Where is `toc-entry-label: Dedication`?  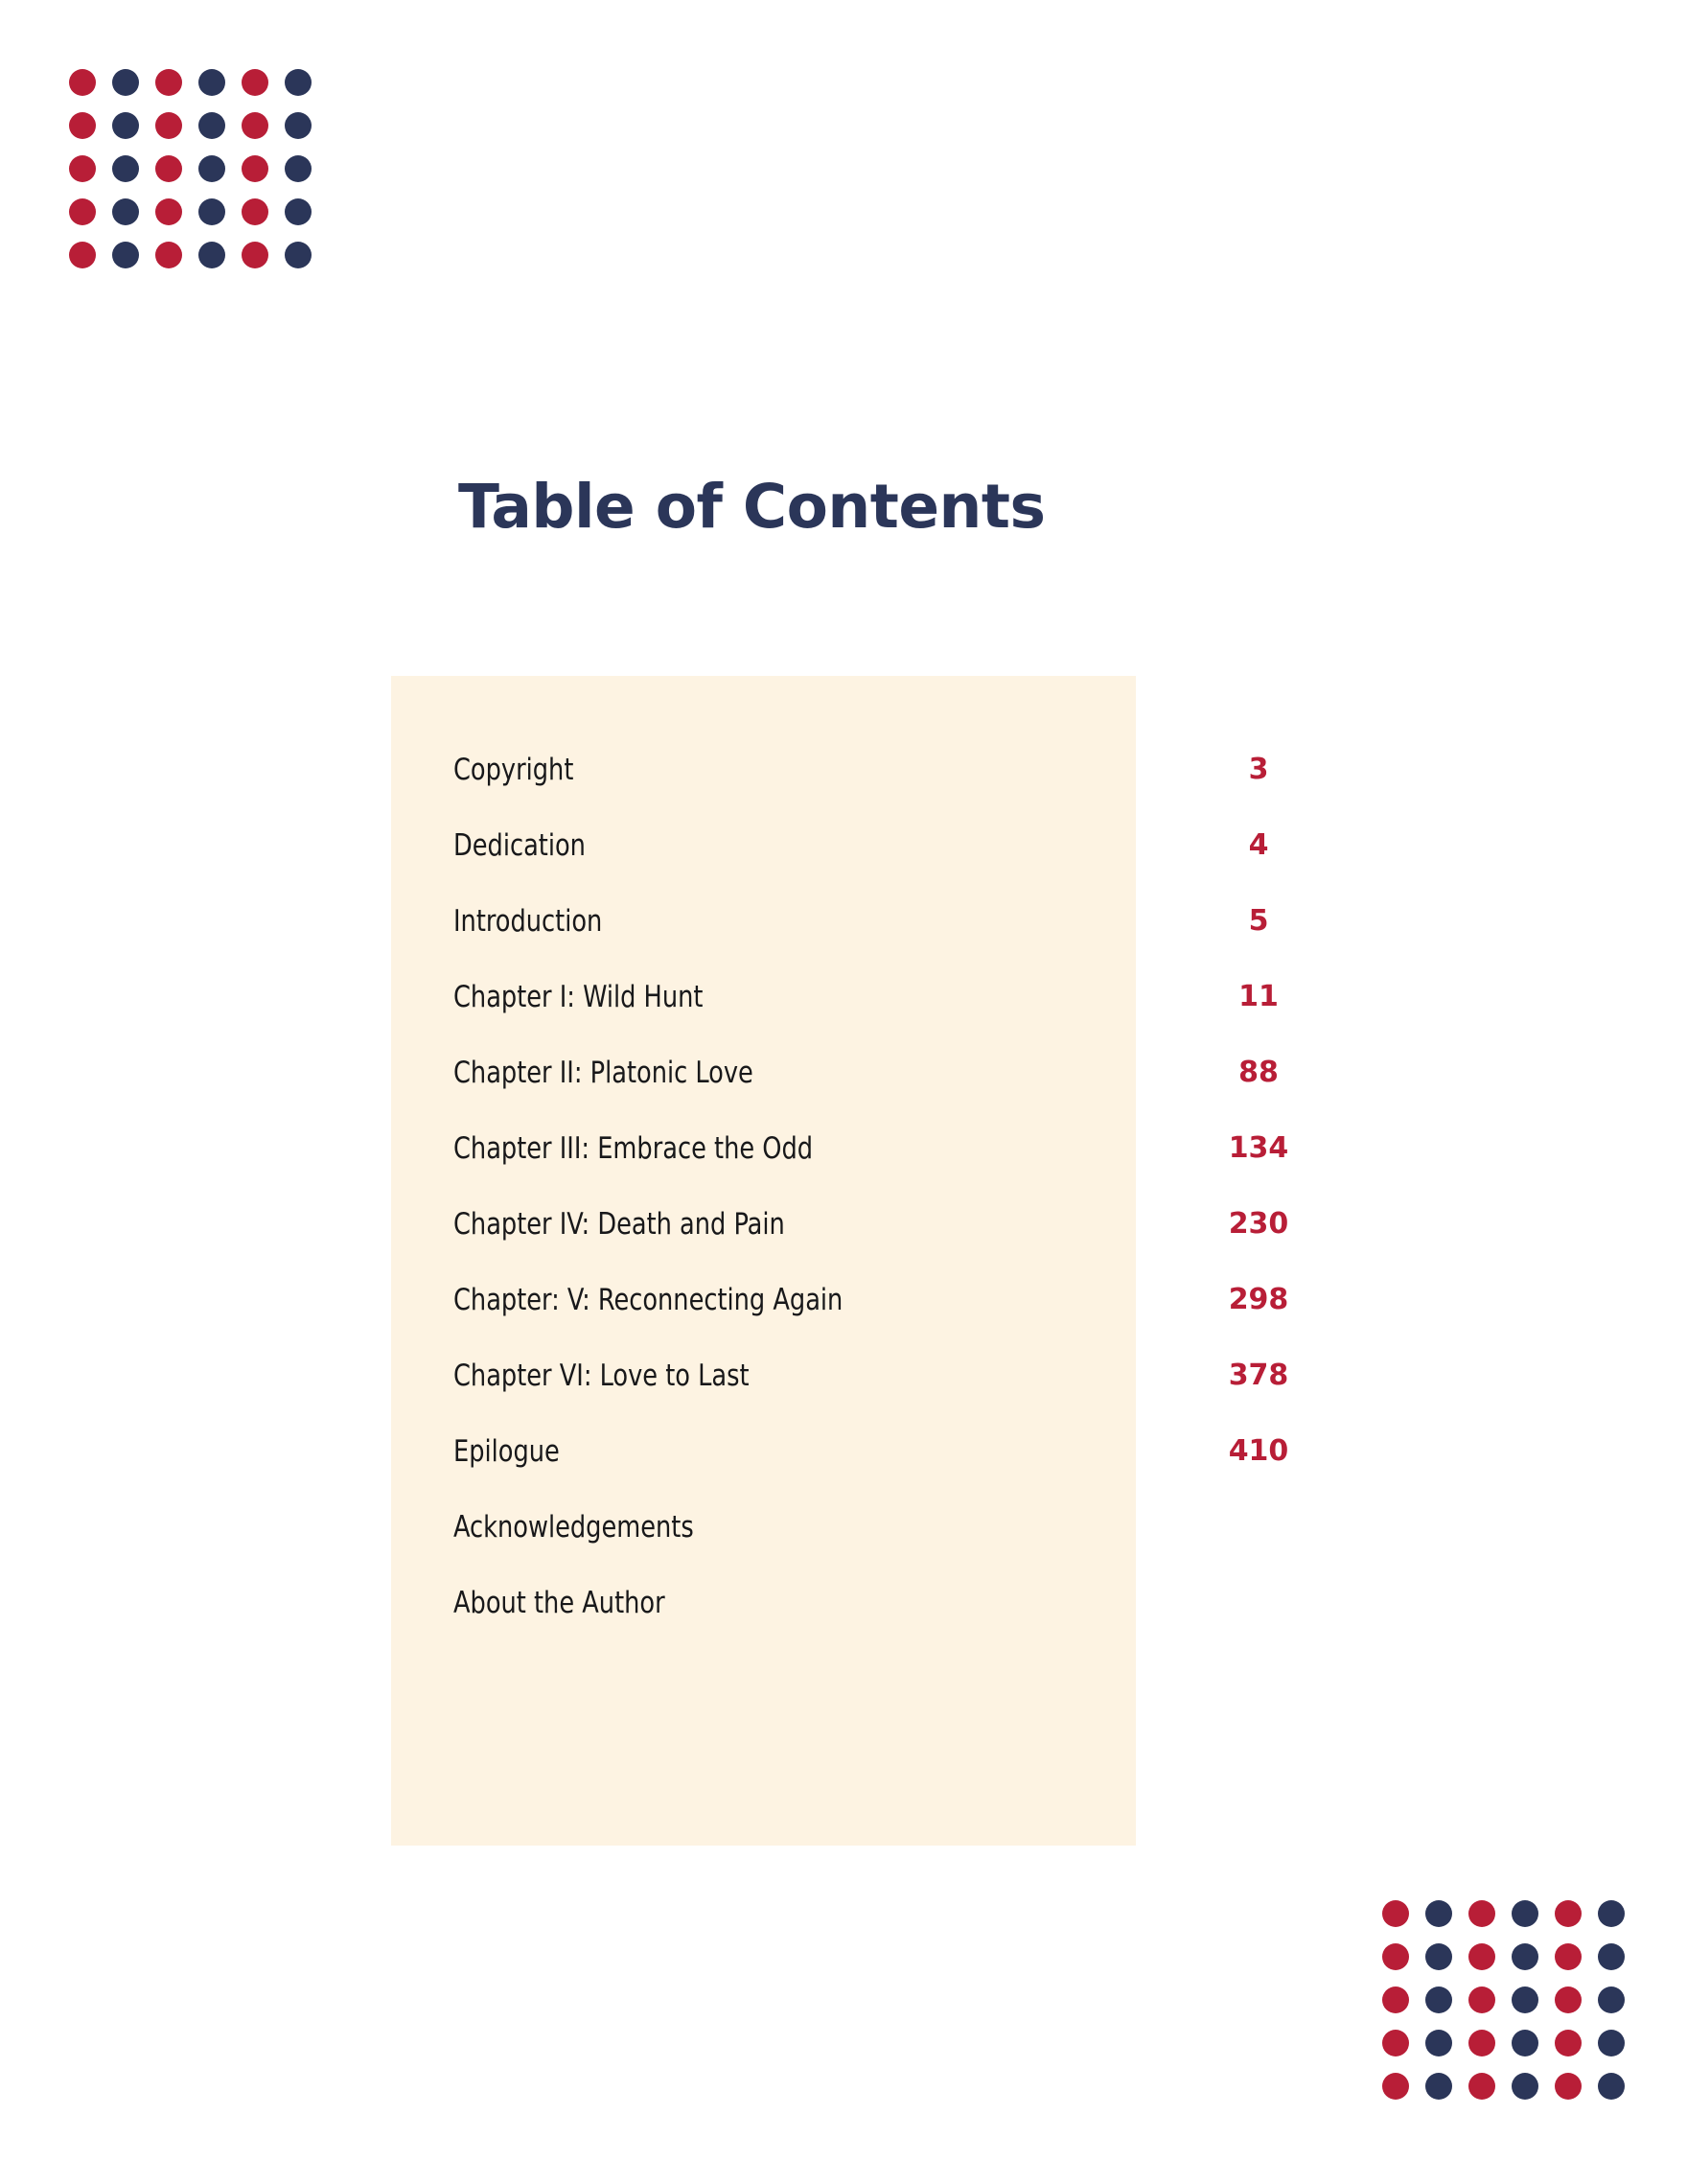
toc-entry-label: Dedication is located at coordinates (519, 845).